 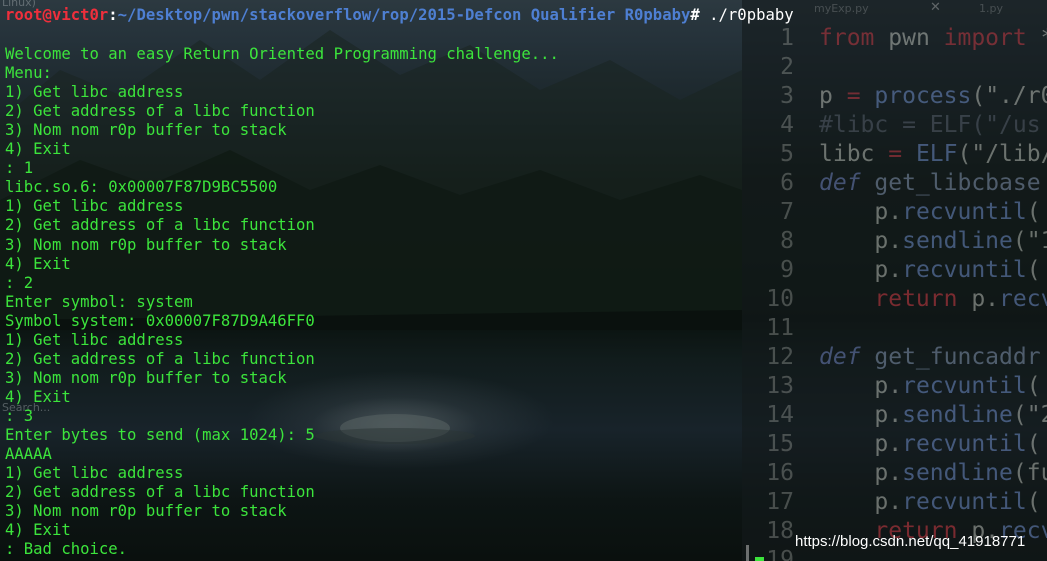 I want to click on terminal-output-line: Enter symbol: system, so click(x=99, y=301).